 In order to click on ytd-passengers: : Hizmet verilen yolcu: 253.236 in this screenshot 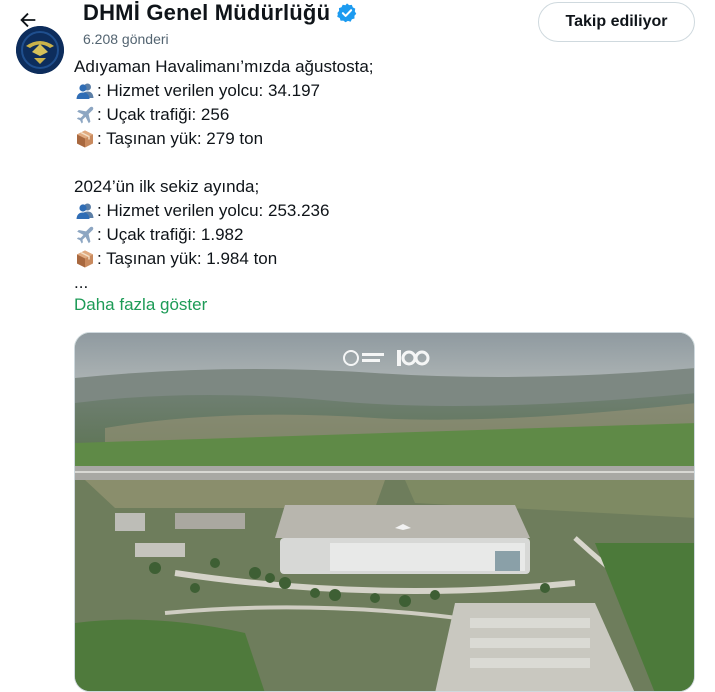, I will do `click(213, 210)`.